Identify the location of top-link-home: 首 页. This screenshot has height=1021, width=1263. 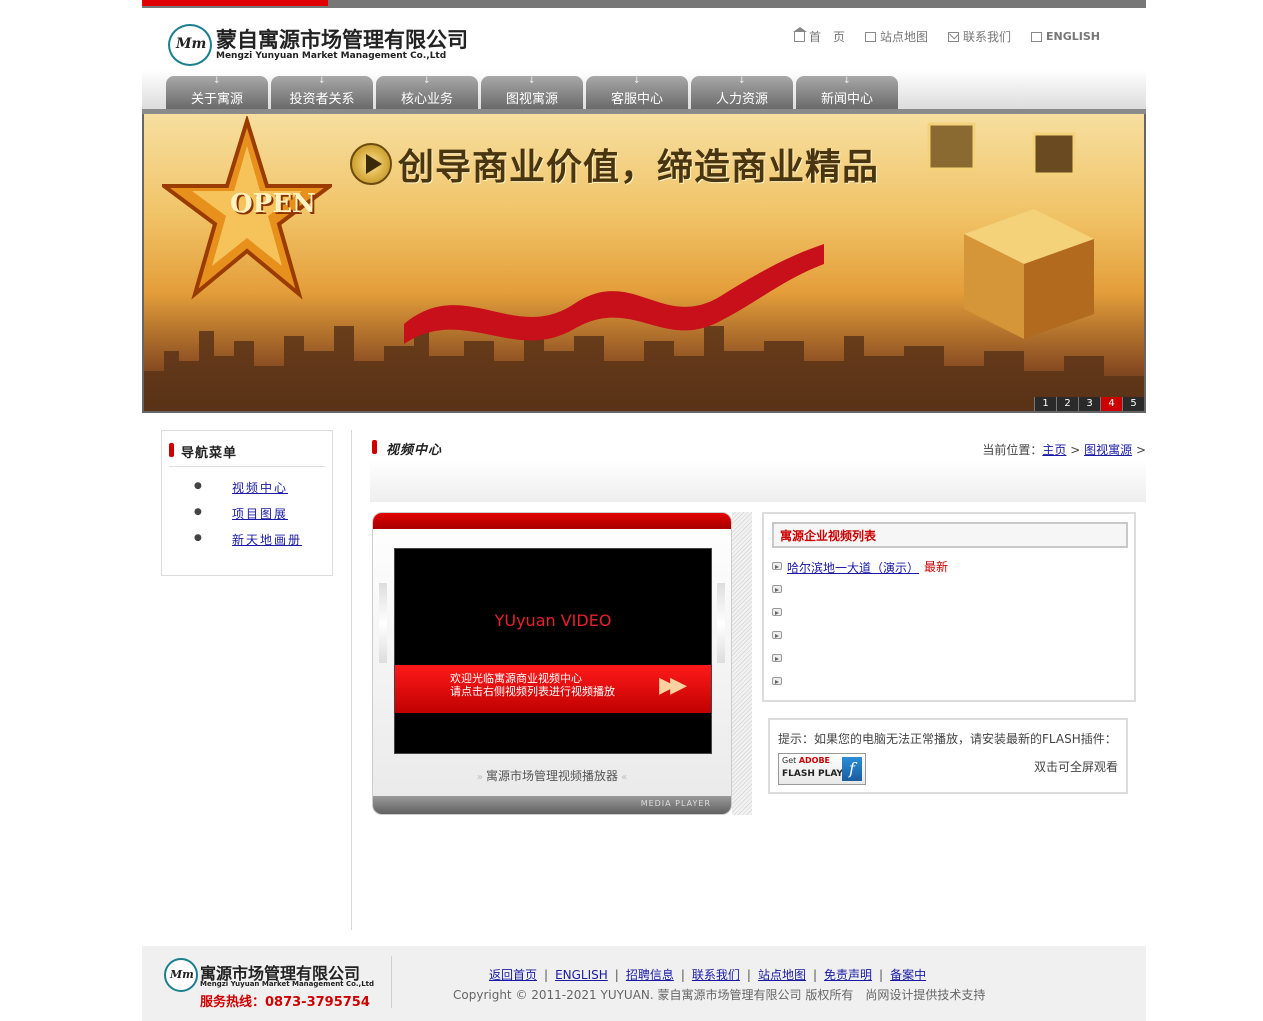
(818, 35).